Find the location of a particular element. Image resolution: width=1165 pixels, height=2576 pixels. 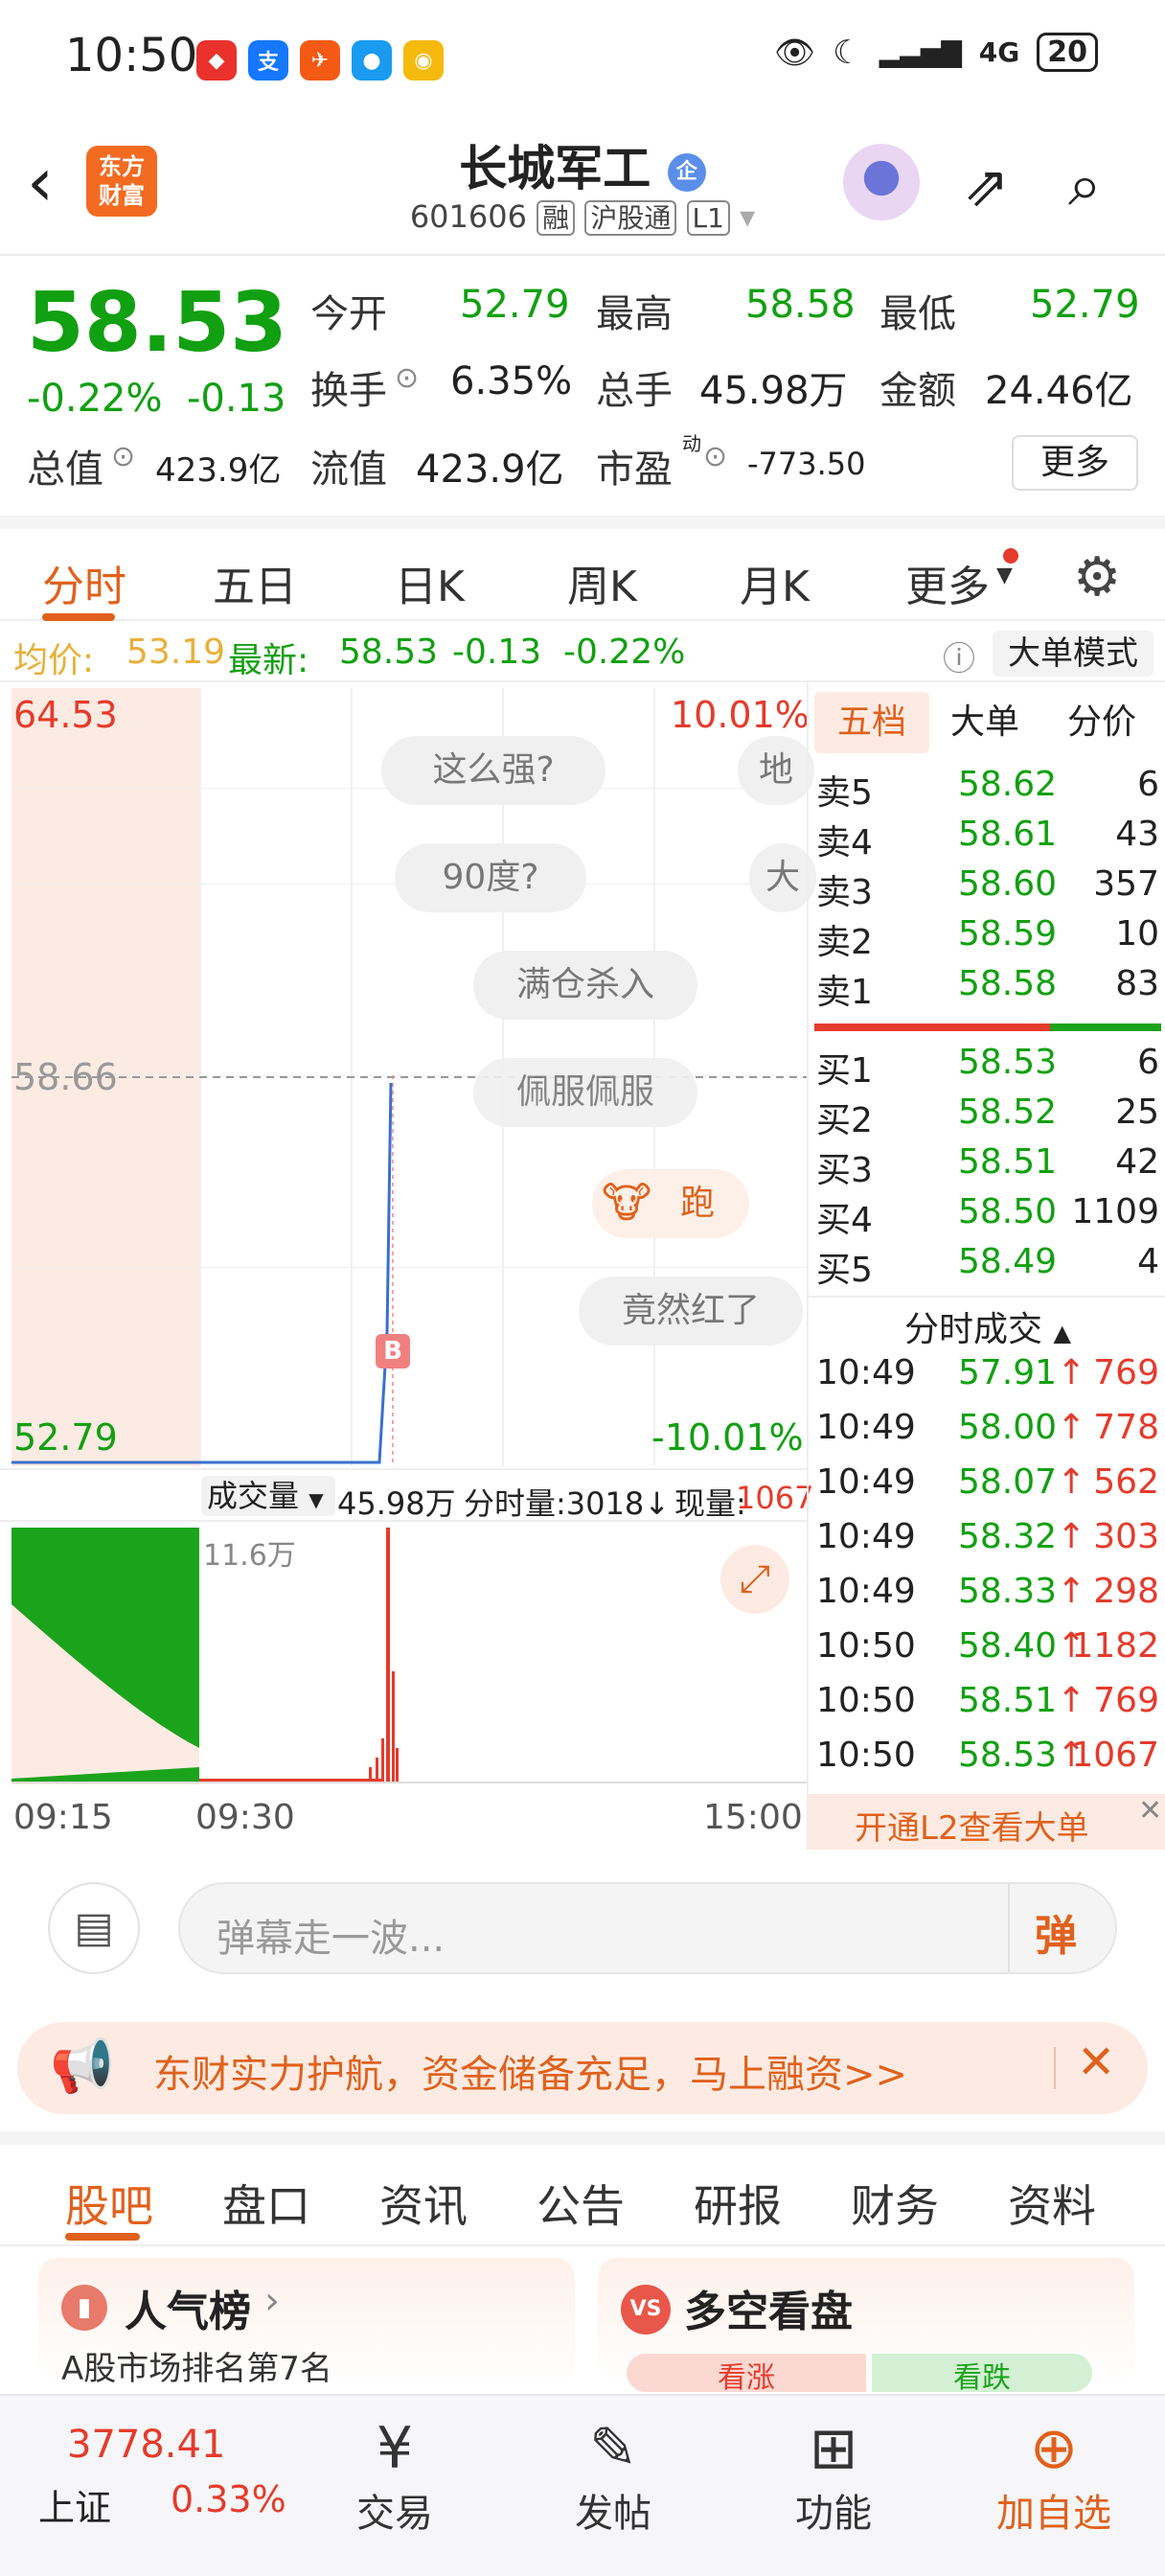

l2-link: 开通L2查看大单 is located at coordinates (972, 1825).